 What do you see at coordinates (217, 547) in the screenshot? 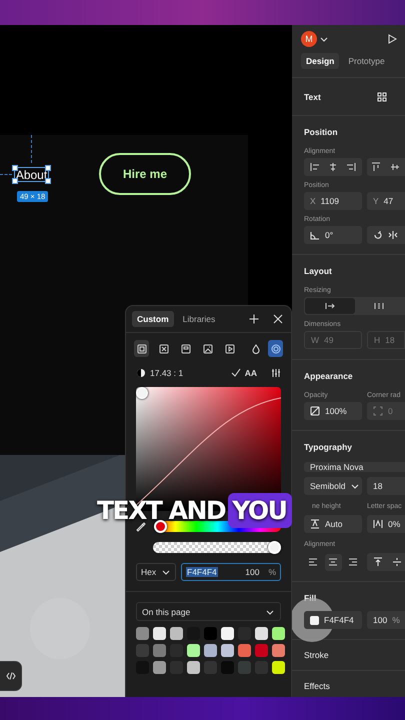
I see `opacity-slider` at bounding box center [217, 547].